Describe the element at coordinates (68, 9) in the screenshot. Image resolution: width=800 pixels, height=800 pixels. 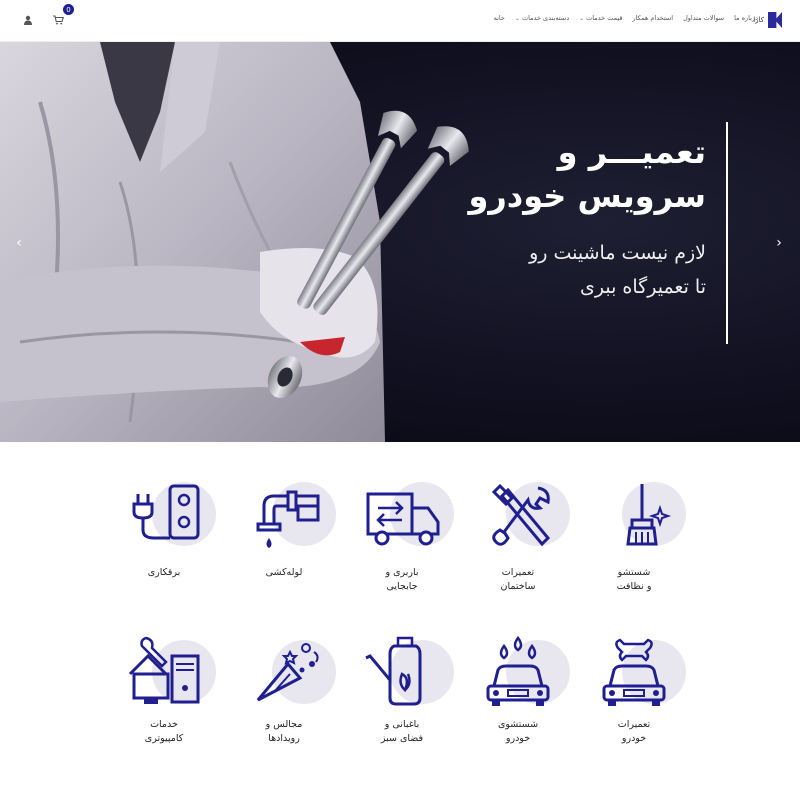
I see `cart-count-badge: 0` at that location.